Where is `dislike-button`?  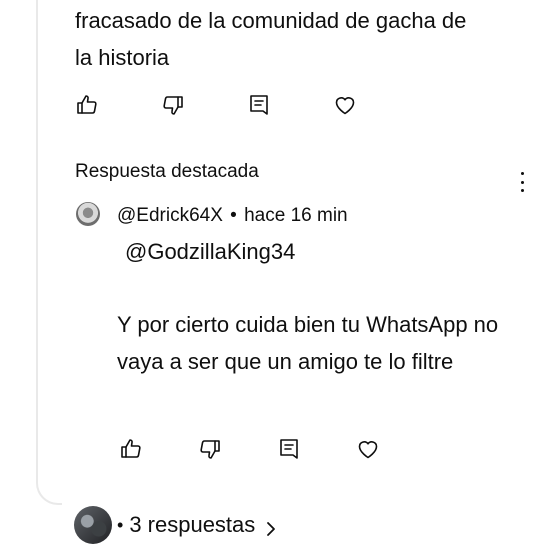 dislike-button is located at coordinates (173, 105).